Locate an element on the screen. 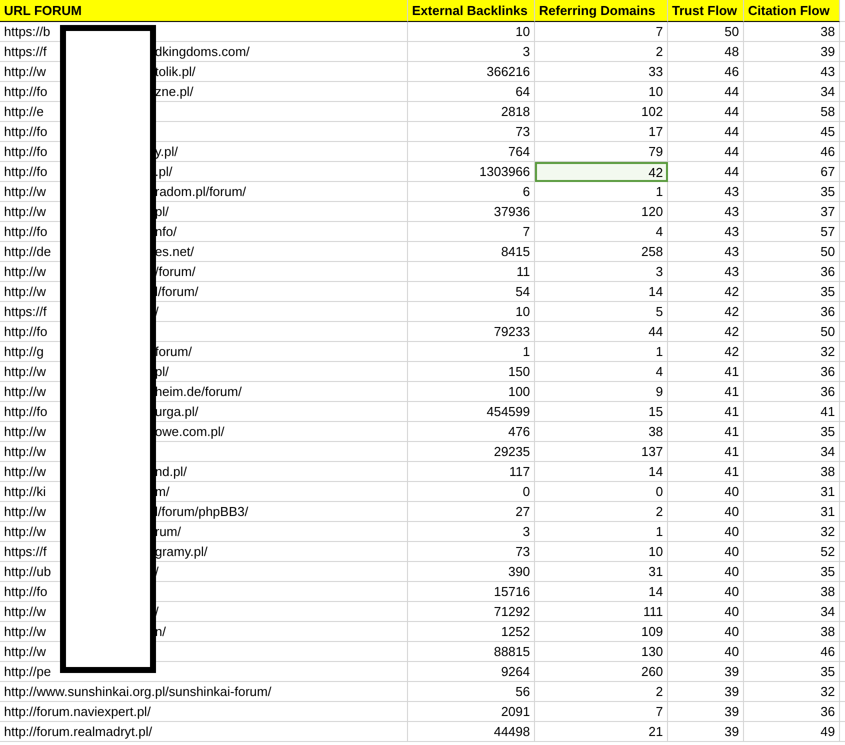 This screenshot has width=845, height=745. table-cell: 2091 is located at coordinates (471, 712).